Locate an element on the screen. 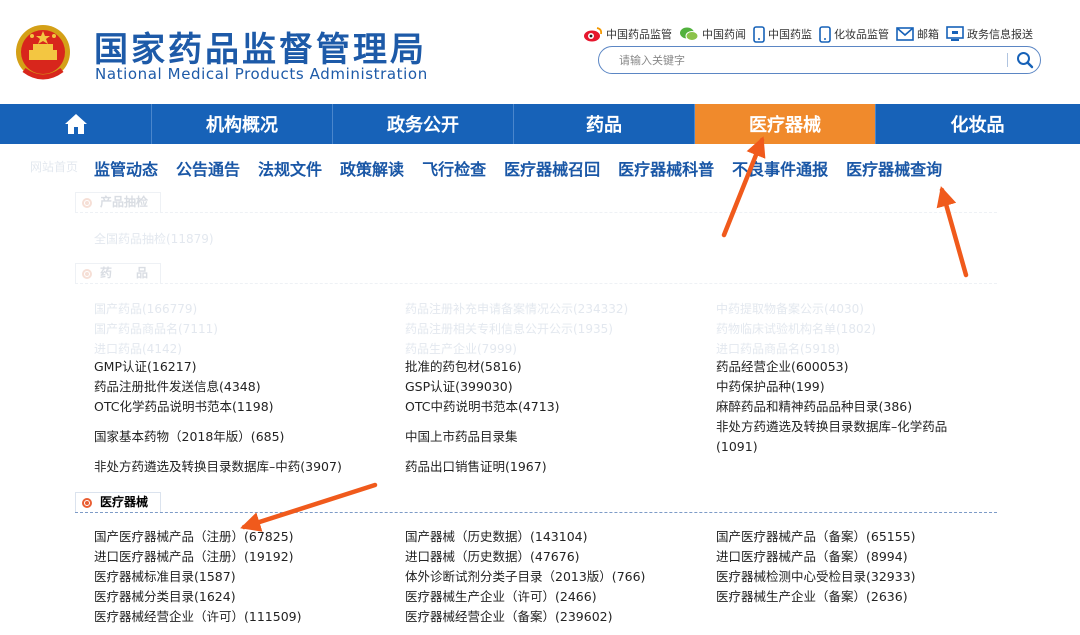 This screenshot has width=1080, height=635. drug-link: 国产药品(166779) is located at coordinates (145, 308).